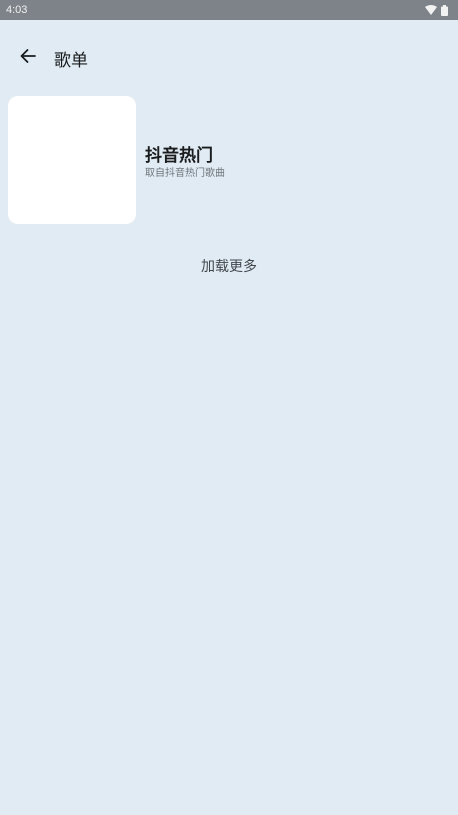  Describe the element at coordinates (444, 10) in the screenshot. I see `battery-icon` at that location.